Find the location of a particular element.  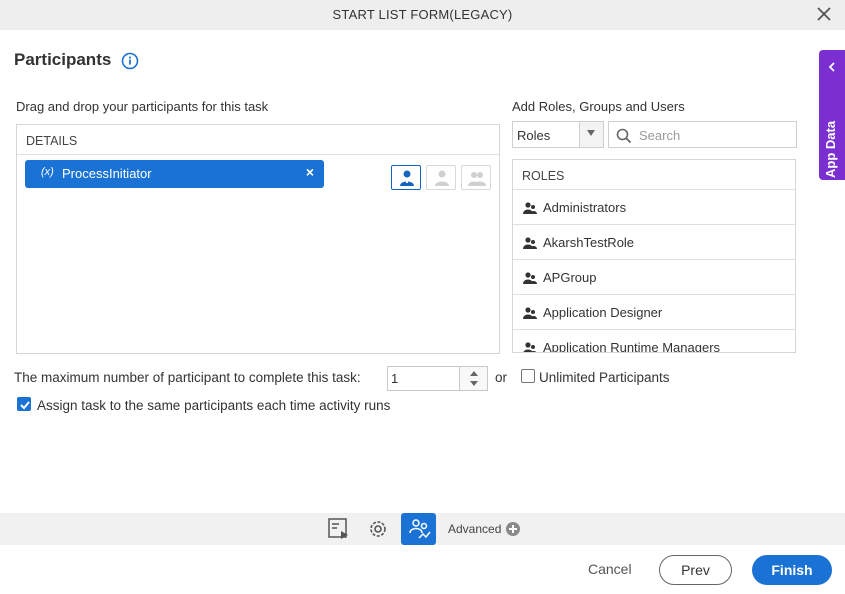

role-type-button is located at coordinates (441, 177).